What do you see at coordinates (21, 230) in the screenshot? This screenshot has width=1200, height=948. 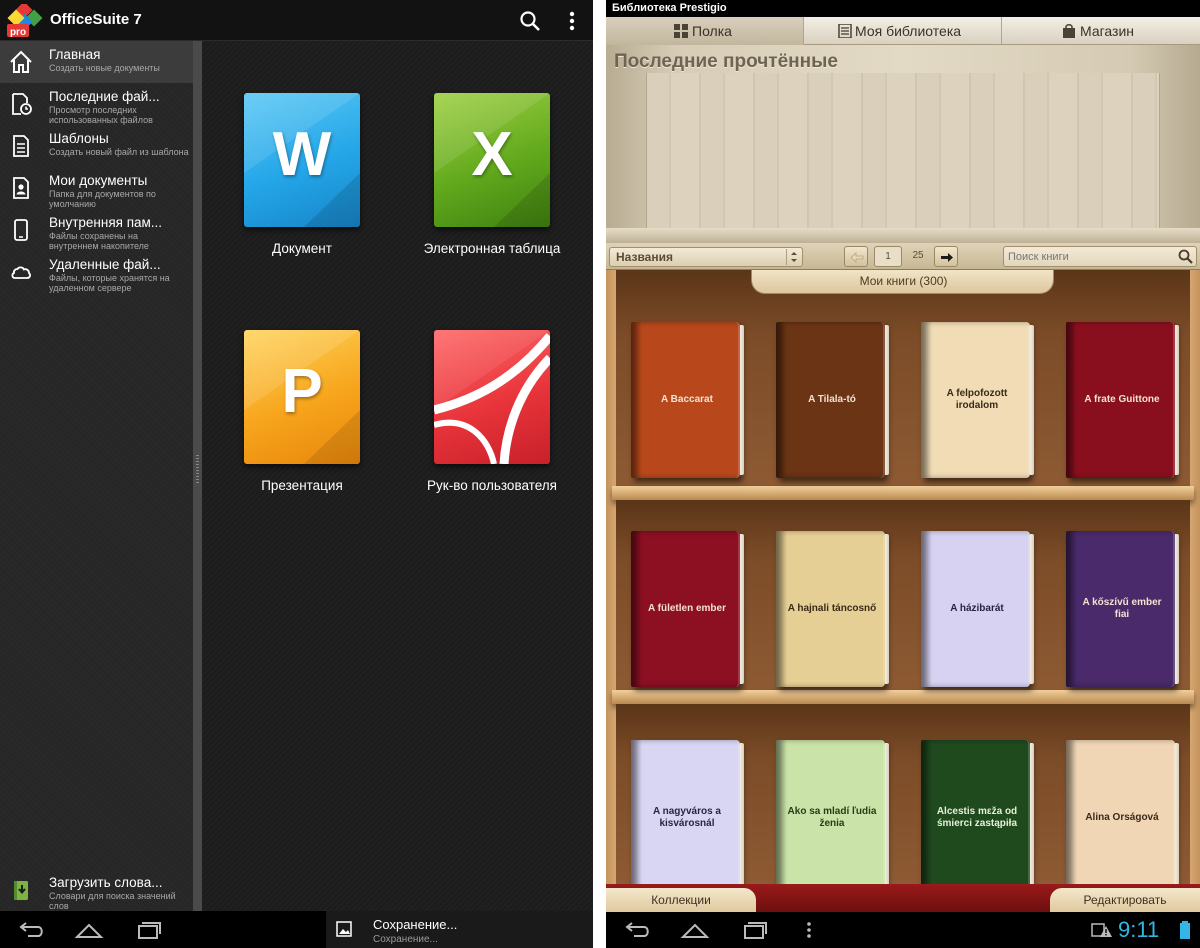 I see `device-icon` at bounding box center [21, 230].